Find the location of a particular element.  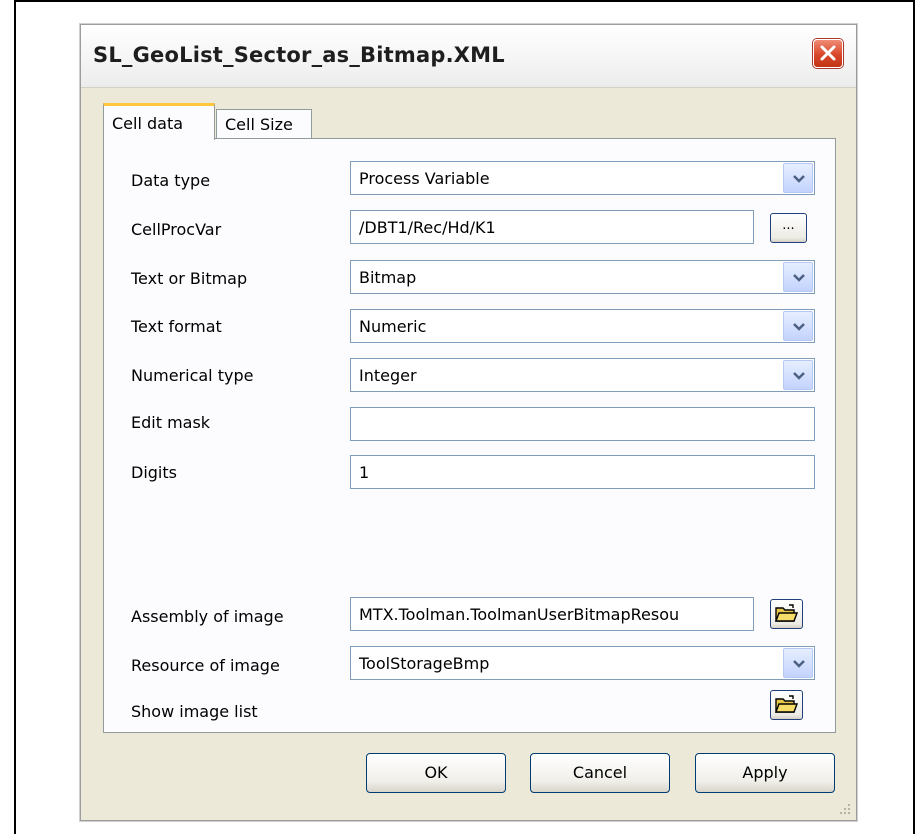

cancel-button: Cancel is located at coordinates (600, 773).